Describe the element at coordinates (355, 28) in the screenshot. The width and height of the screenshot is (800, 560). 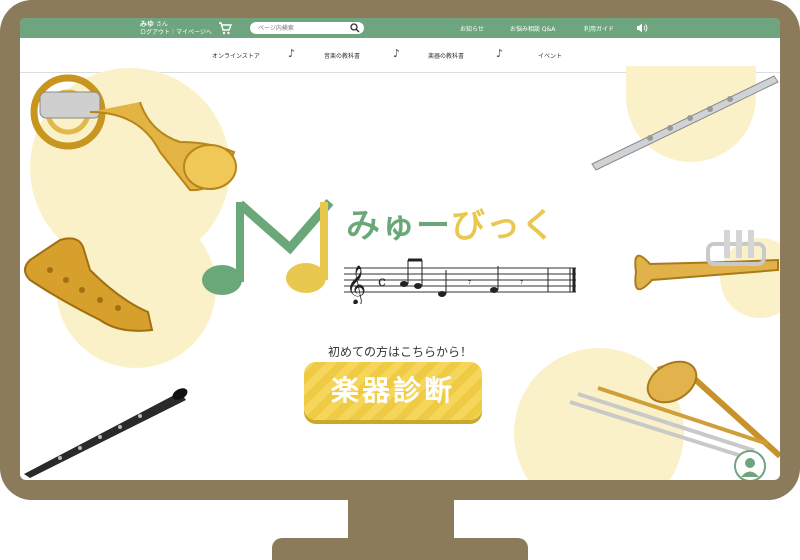
I see `search-icon` at that location.